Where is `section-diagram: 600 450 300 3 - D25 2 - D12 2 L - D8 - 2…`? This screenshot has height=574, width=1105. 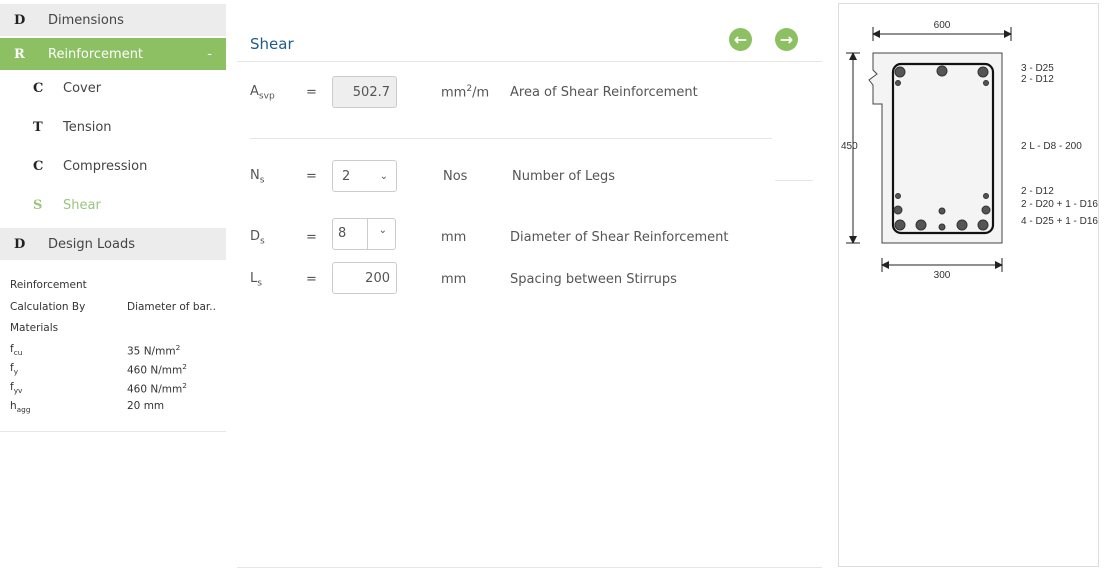
section-diagram: 600 450 300 3 - D25 2 - D12 2 L - D8 - 2… is located at coordinates (969, 150).